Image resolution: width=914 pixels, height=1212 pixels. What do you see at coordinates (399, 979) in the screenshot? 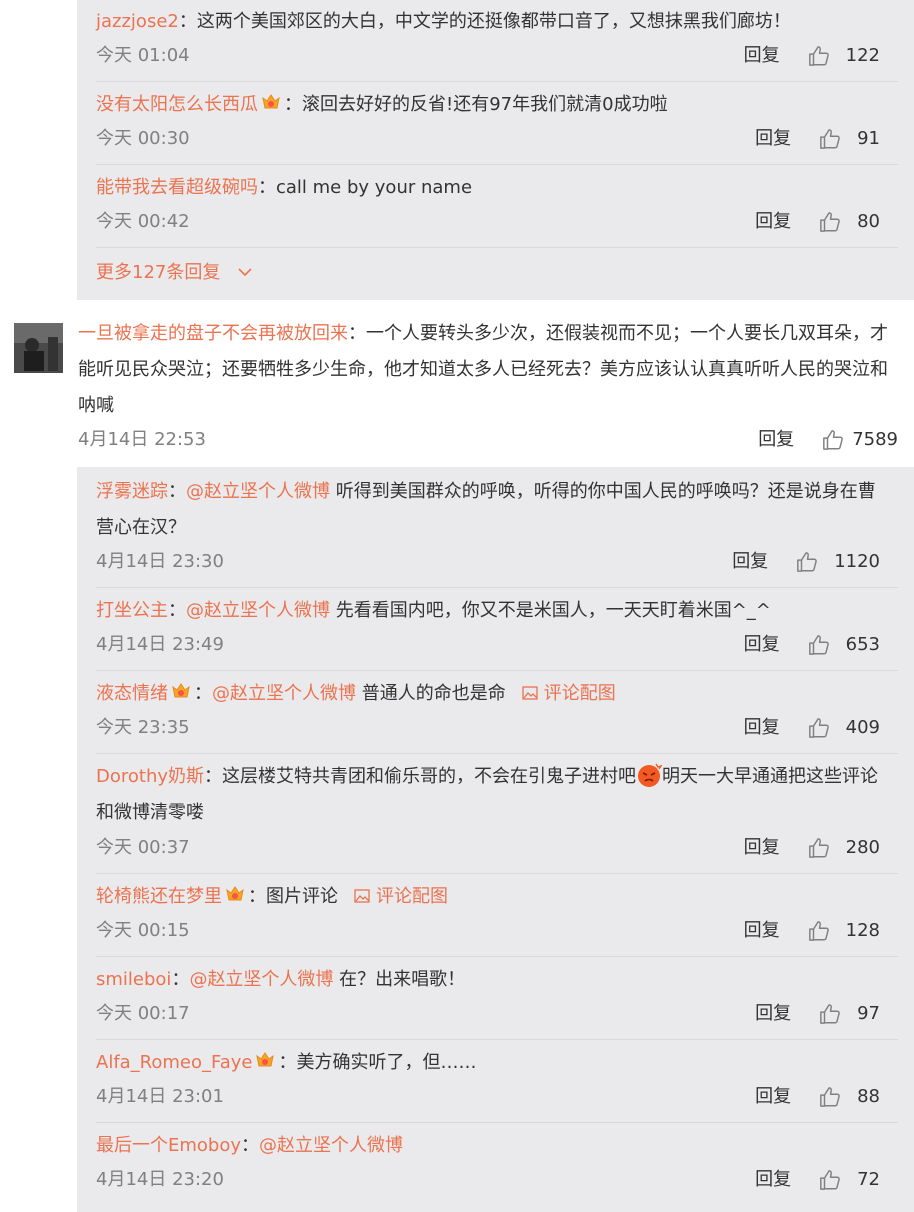
I see `reply-text: 在？出来唱歌！` at bounding box center [399, 979].